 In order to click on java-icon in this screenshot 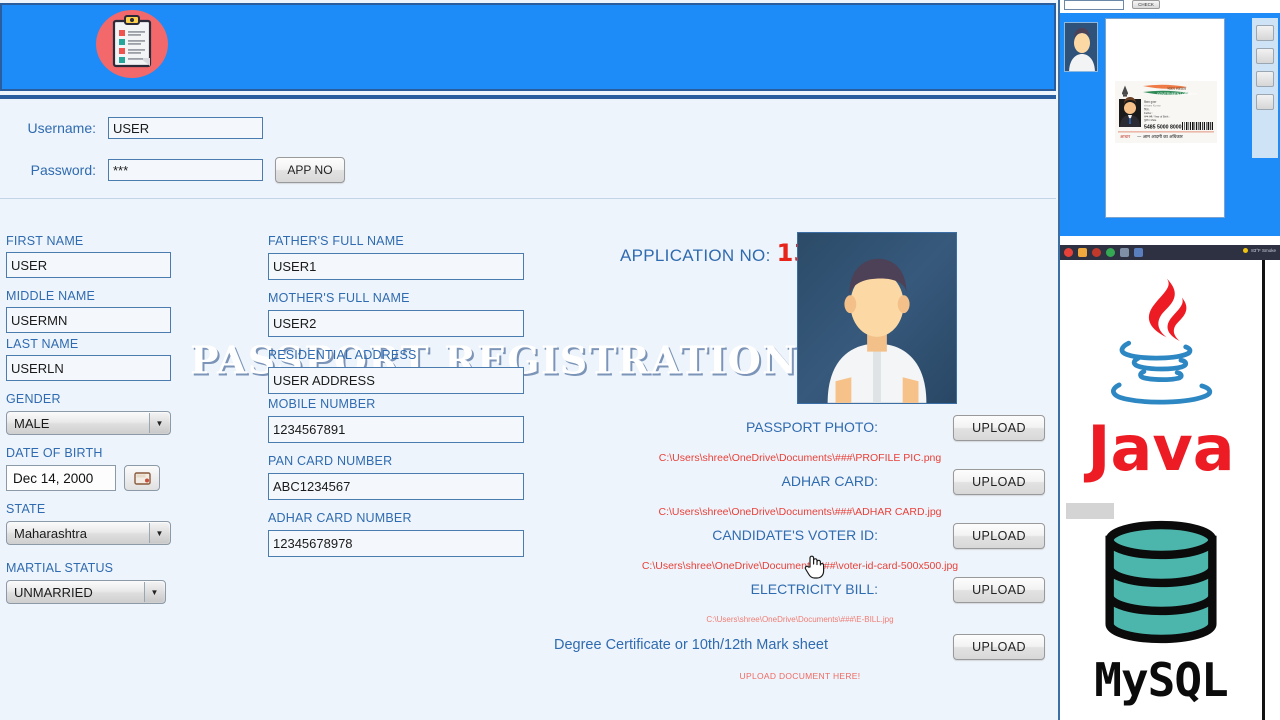, I will do `click(1162, 341)`.